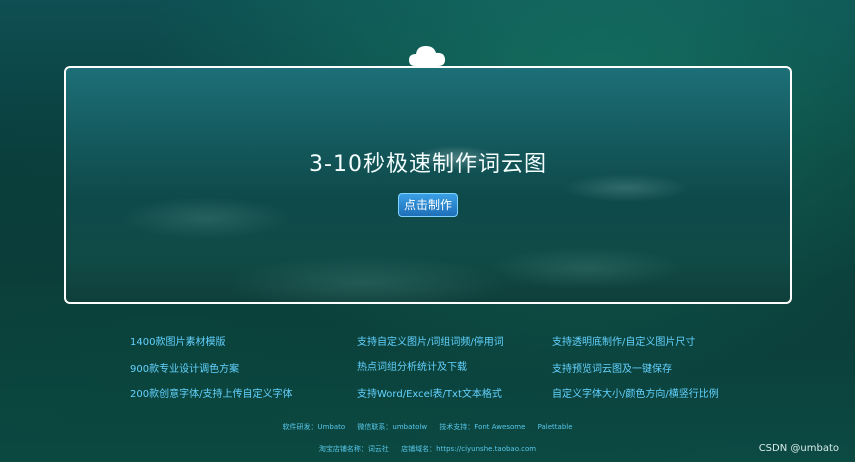 The height and width of the screenshot is (462, 855). What do you see at coordinates (392, 427) in the screenshot?
I see `footer-wechat: 微信联系：umbatolw` at bounding box center [392, 427].